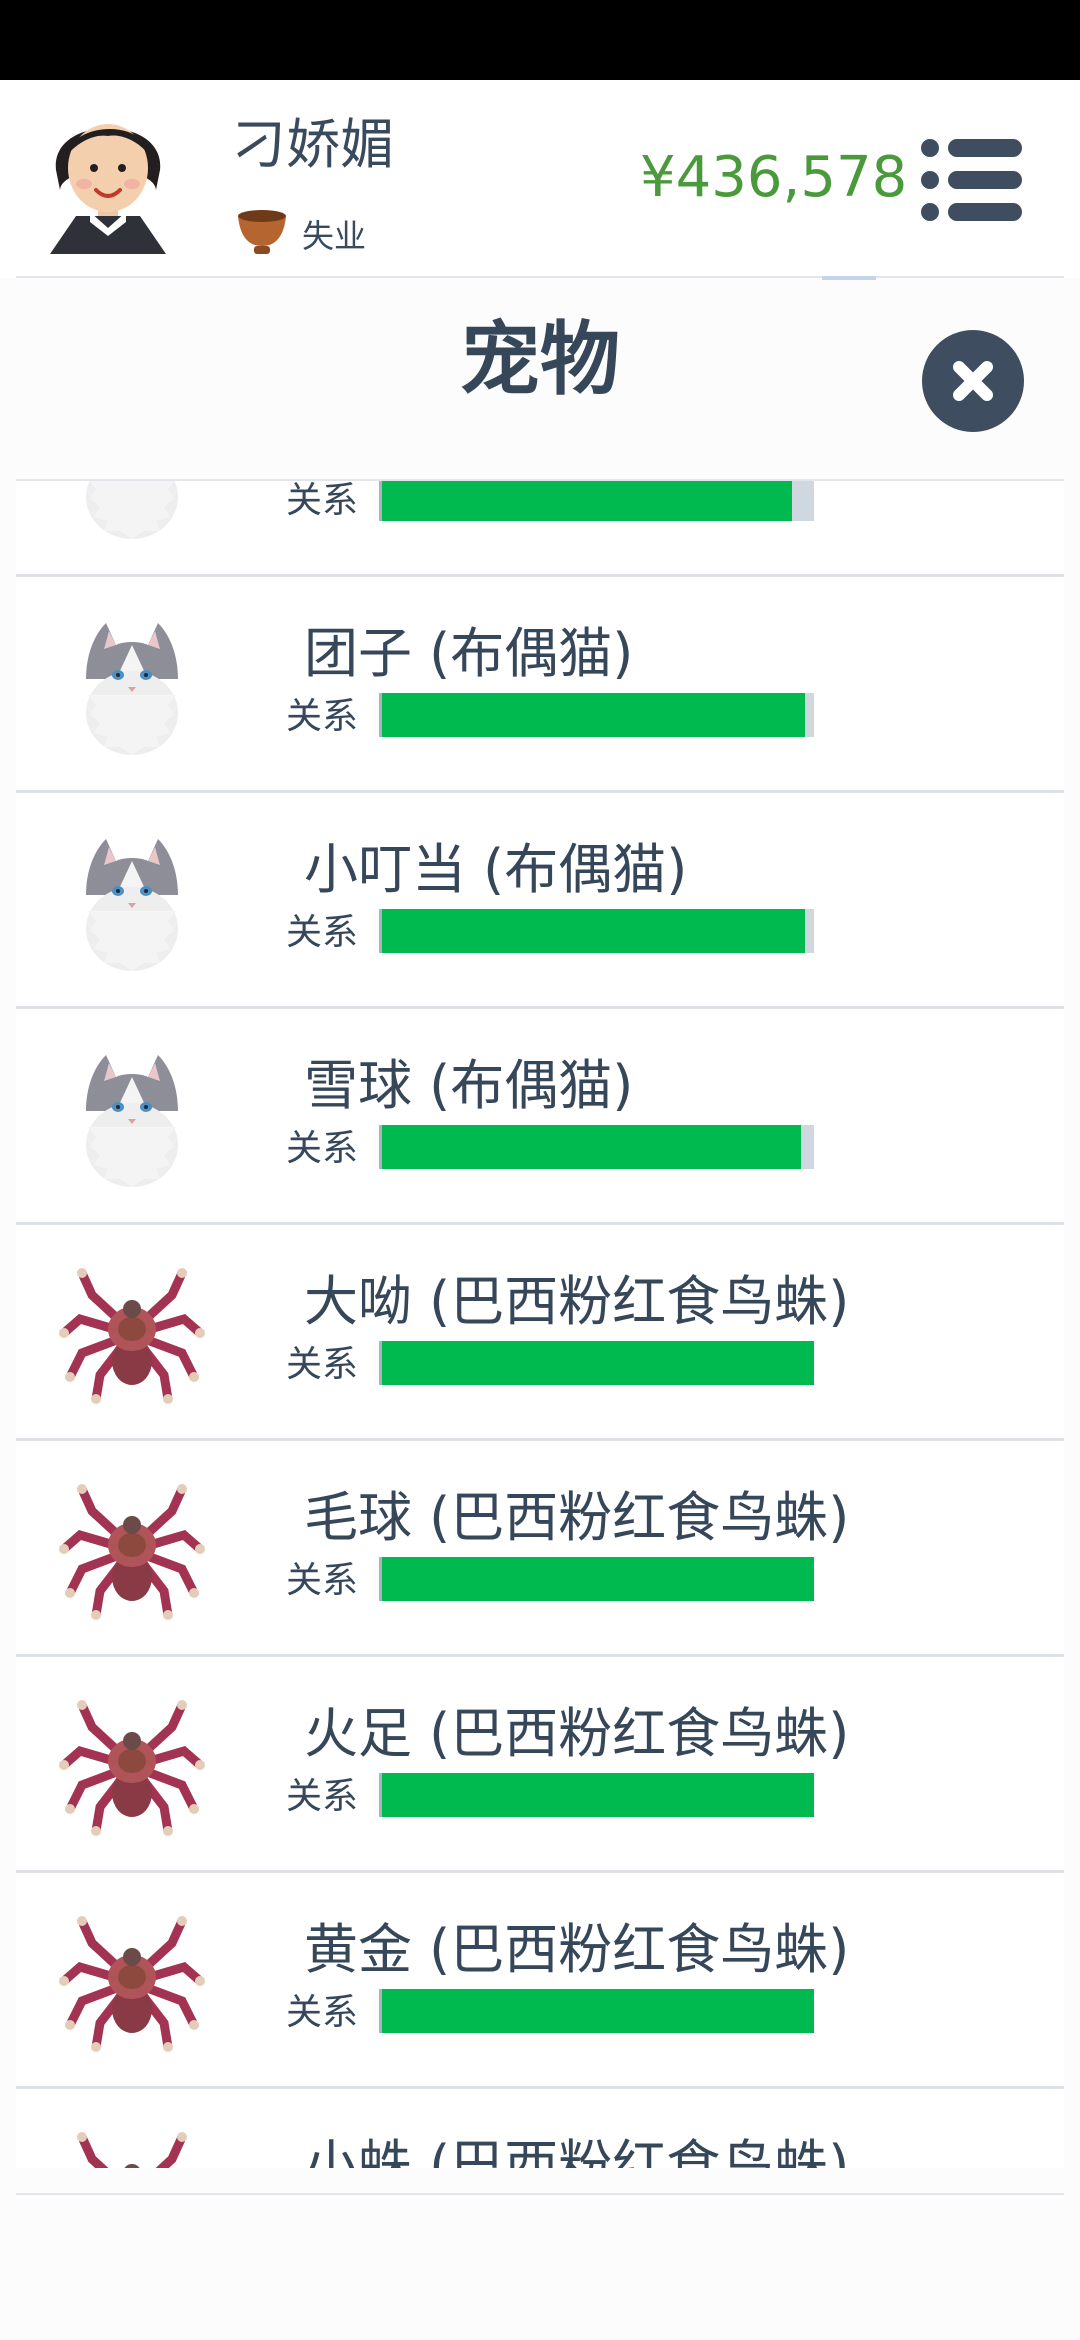 The image size is (1080, 2340). I want to click on pet-row: 关系, so click(540, 529).